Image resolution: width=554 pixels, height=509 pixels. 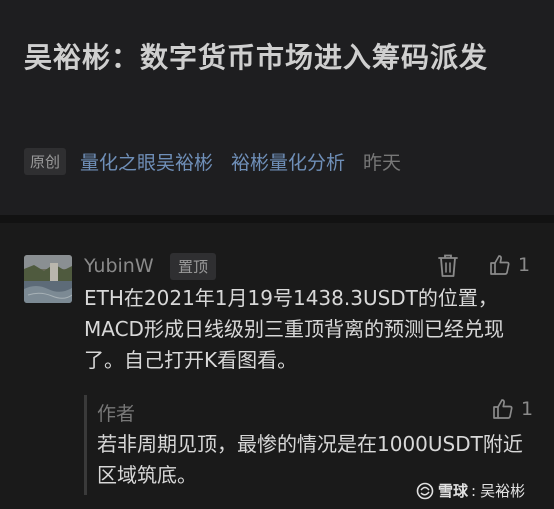 I want to click on reply-like-button: 1, so click(x=512, y=409).